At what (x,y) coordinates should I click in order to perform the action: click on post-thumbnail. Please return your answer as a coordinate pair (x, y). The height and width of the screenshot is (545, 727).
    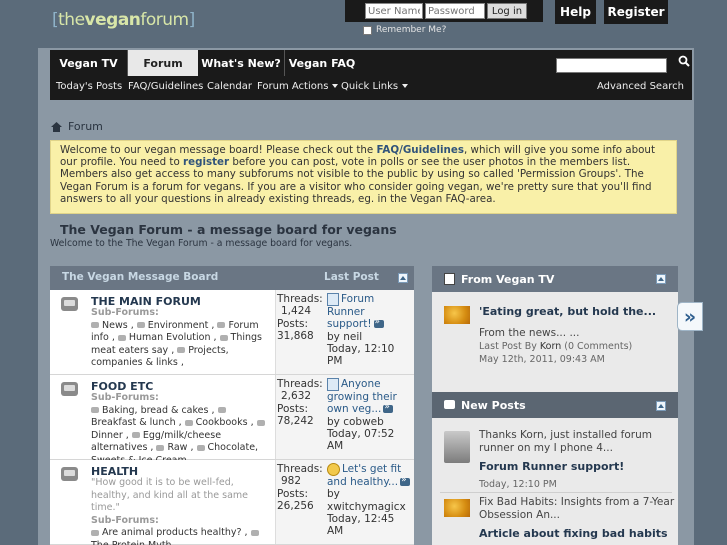
    Looking at the image, I should click on (457, 508).